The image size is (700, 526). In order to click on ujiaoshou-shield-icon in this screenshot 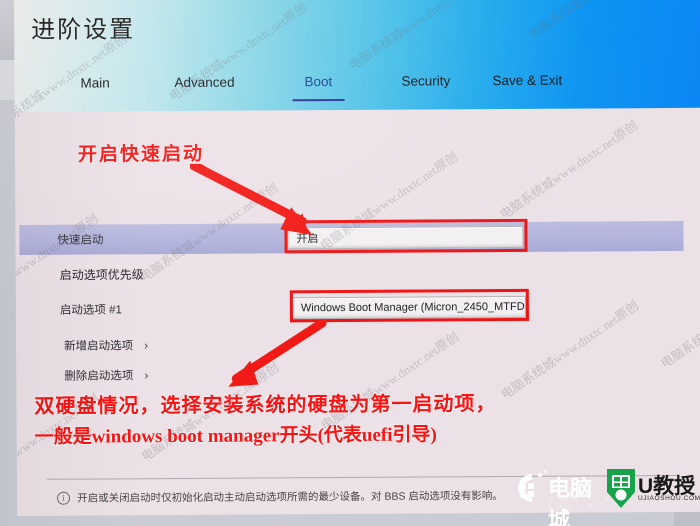, I will do `click(621, 488)`.